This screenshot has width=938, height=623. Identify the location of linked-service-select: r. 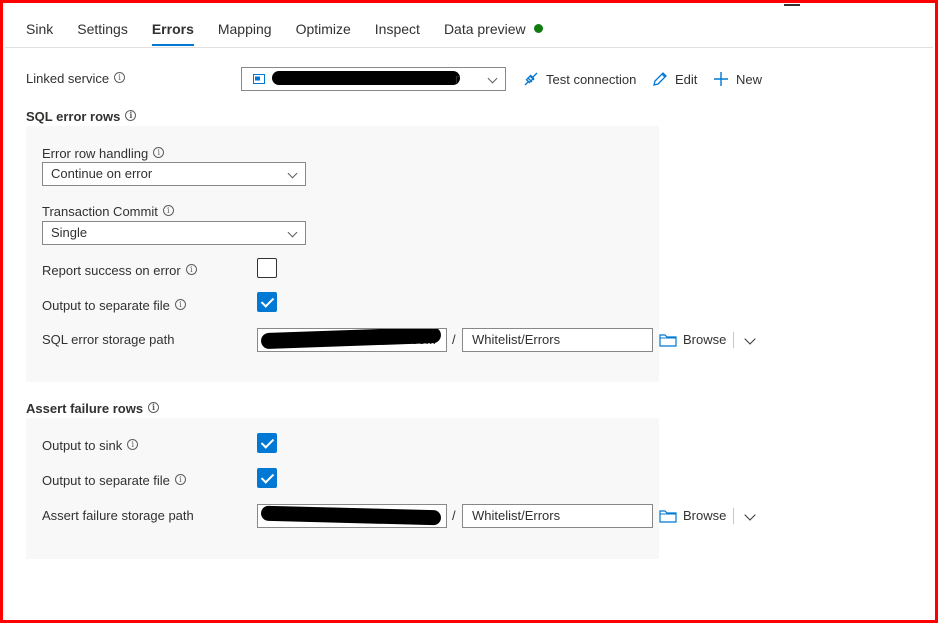
(373, 79).